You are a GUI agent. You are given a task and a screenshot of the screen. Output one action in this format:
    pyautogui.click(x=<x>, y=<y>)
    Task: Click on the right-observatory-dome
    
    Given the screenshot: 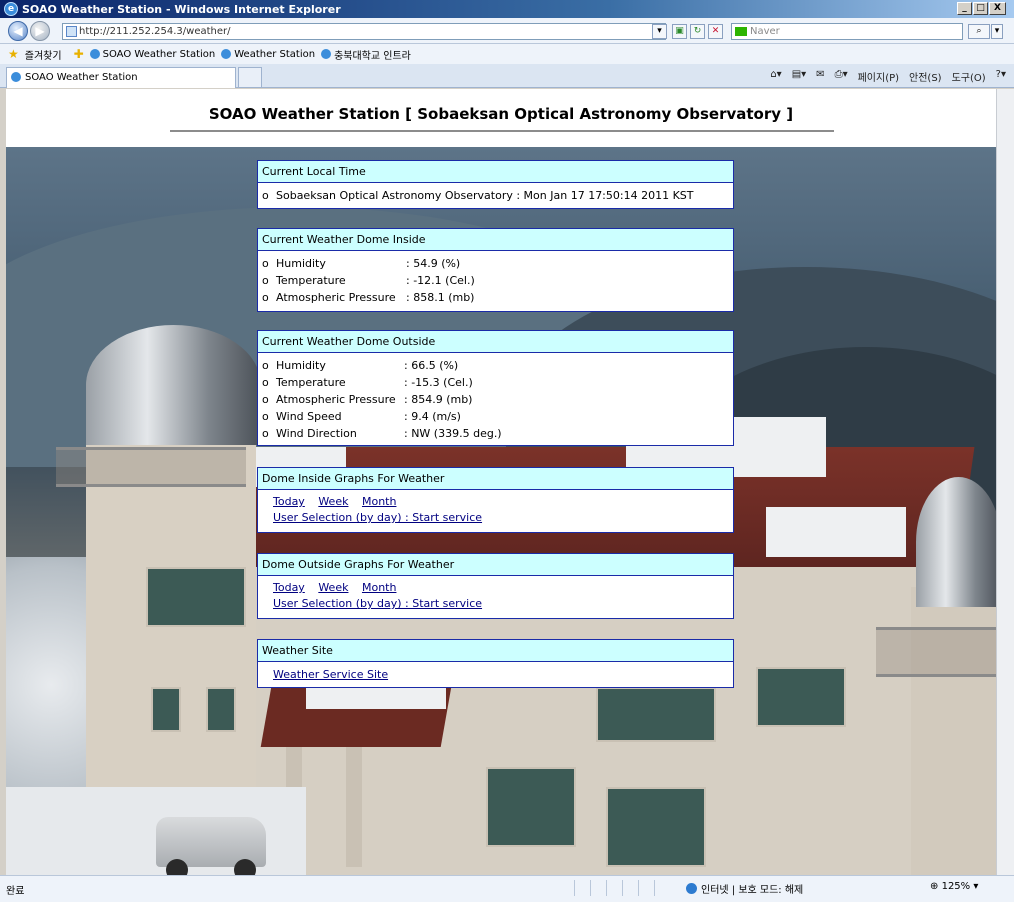 What is the action you would take?
    pyautogui.click(x=956, y=542)
    